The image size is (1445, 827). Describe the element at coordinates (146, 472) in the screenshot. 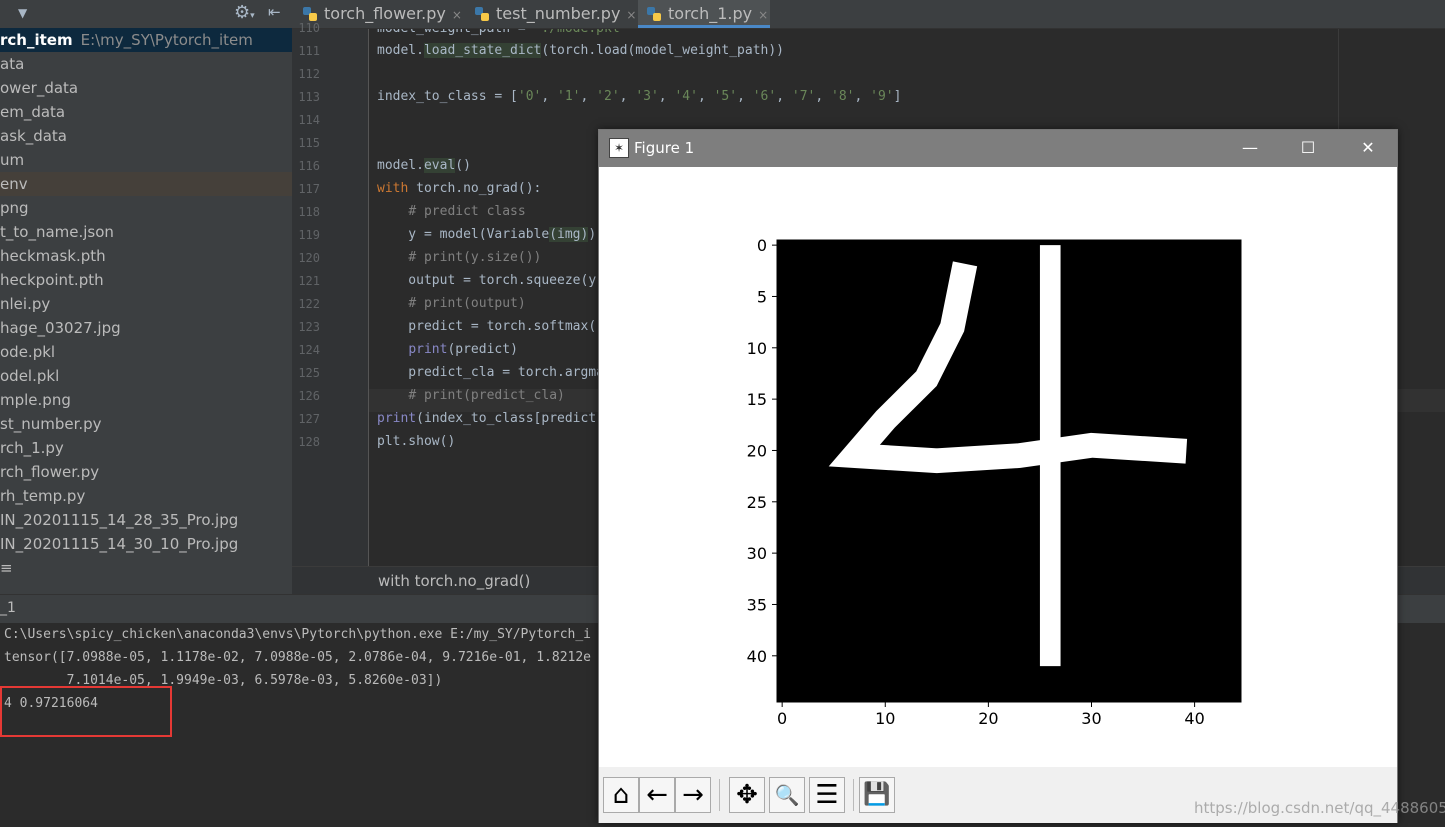

I see `tree-item: rch_flower.py` at that location.